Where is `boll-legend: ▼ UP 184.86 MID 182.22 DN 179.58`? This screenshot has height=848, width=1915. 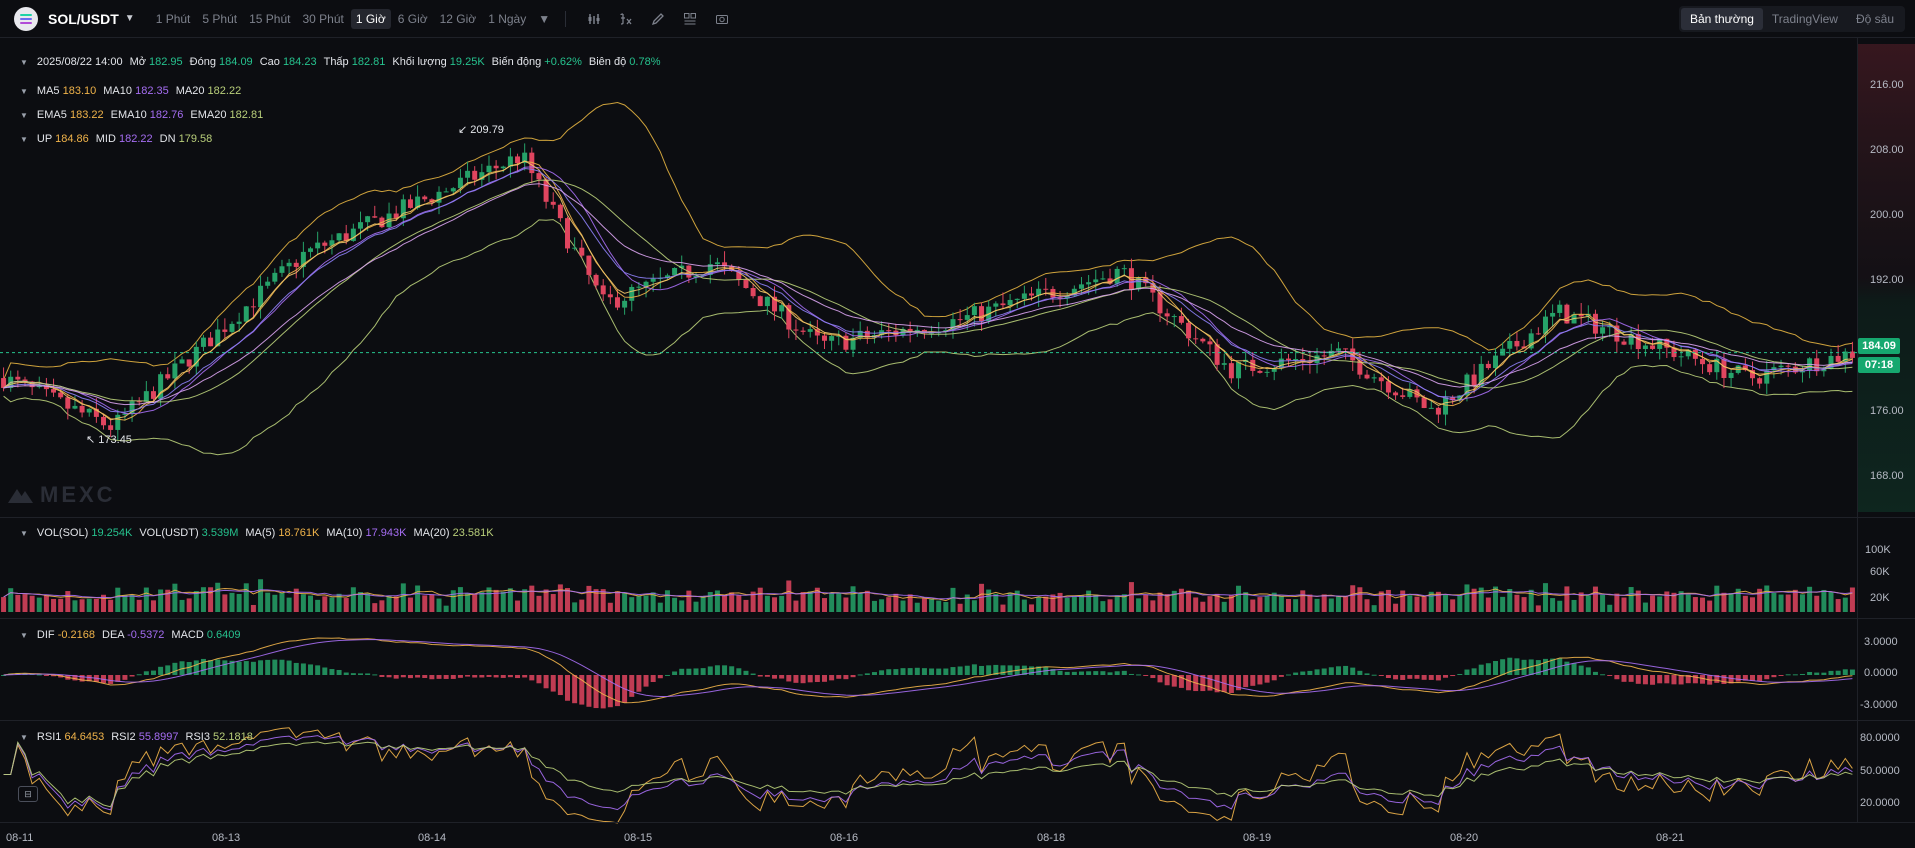 boll-legend: ▼ UP 184.86 MID 182.22 DN 179.58 is located at coordinates (116, 139).